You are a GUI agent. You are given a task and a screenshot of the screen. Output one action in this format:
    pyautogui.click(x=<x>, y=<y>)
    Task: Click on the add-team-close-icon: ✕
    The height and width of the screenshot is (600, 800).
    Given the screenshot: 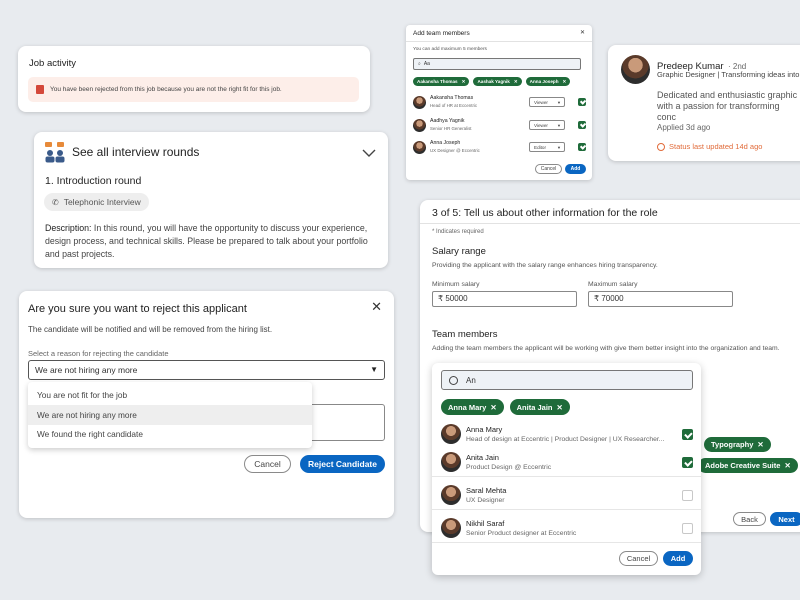 What is the action you would take?
    pyautogui.click(x=582, y=32)
    